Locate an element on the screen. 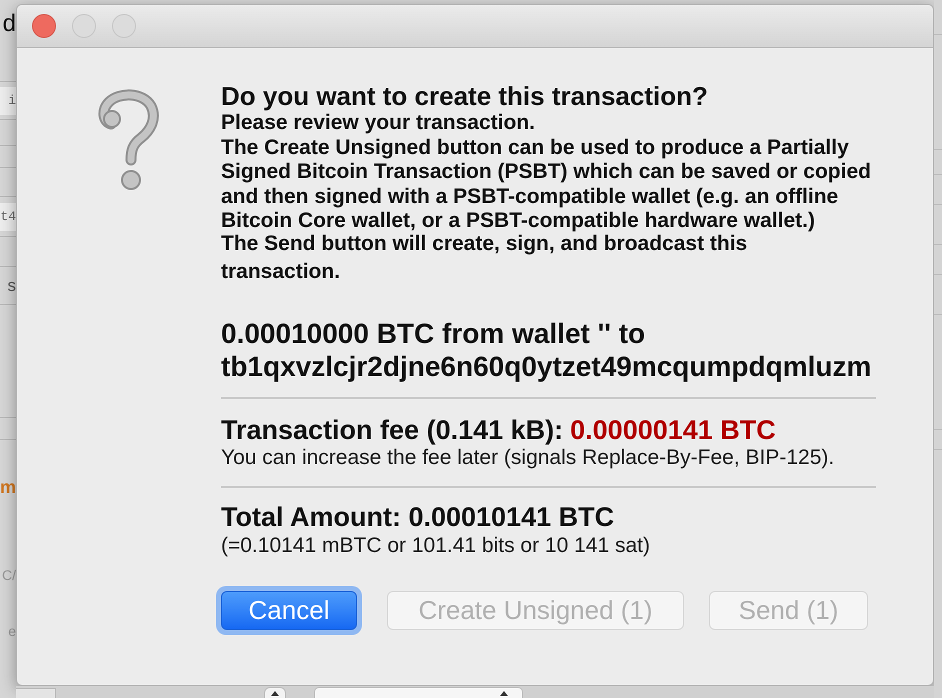  fee-amount: 0.00000141 BTC is located at coordinates (673, 430).